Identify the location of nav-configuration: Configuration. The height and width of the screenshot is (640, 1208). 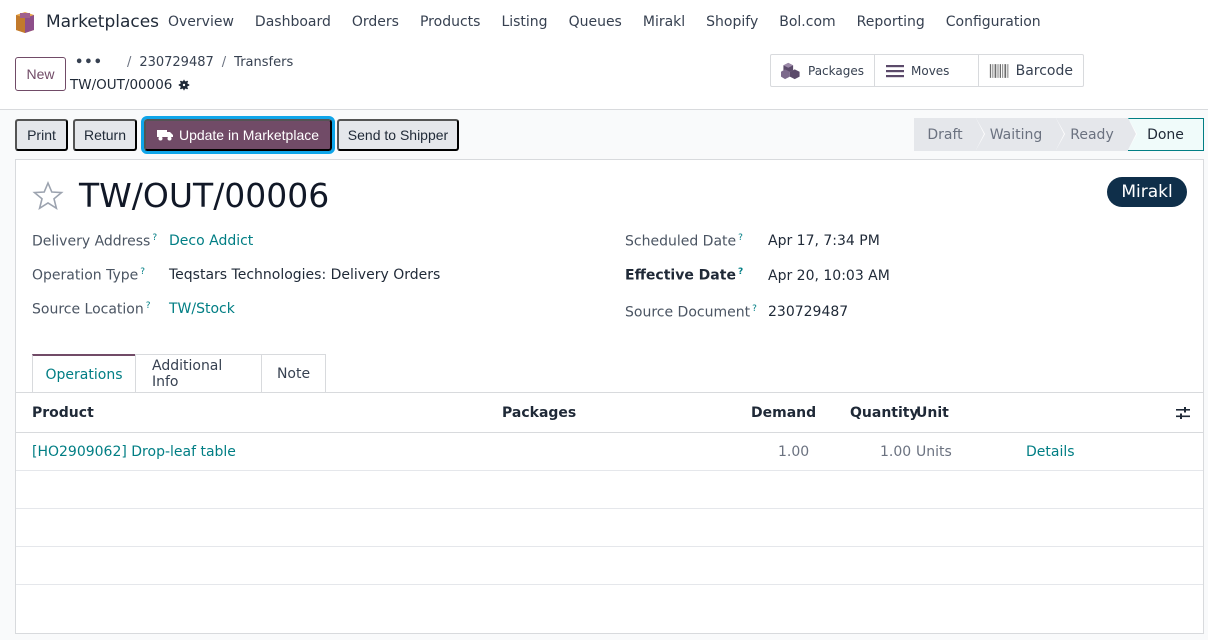
(993, 22).